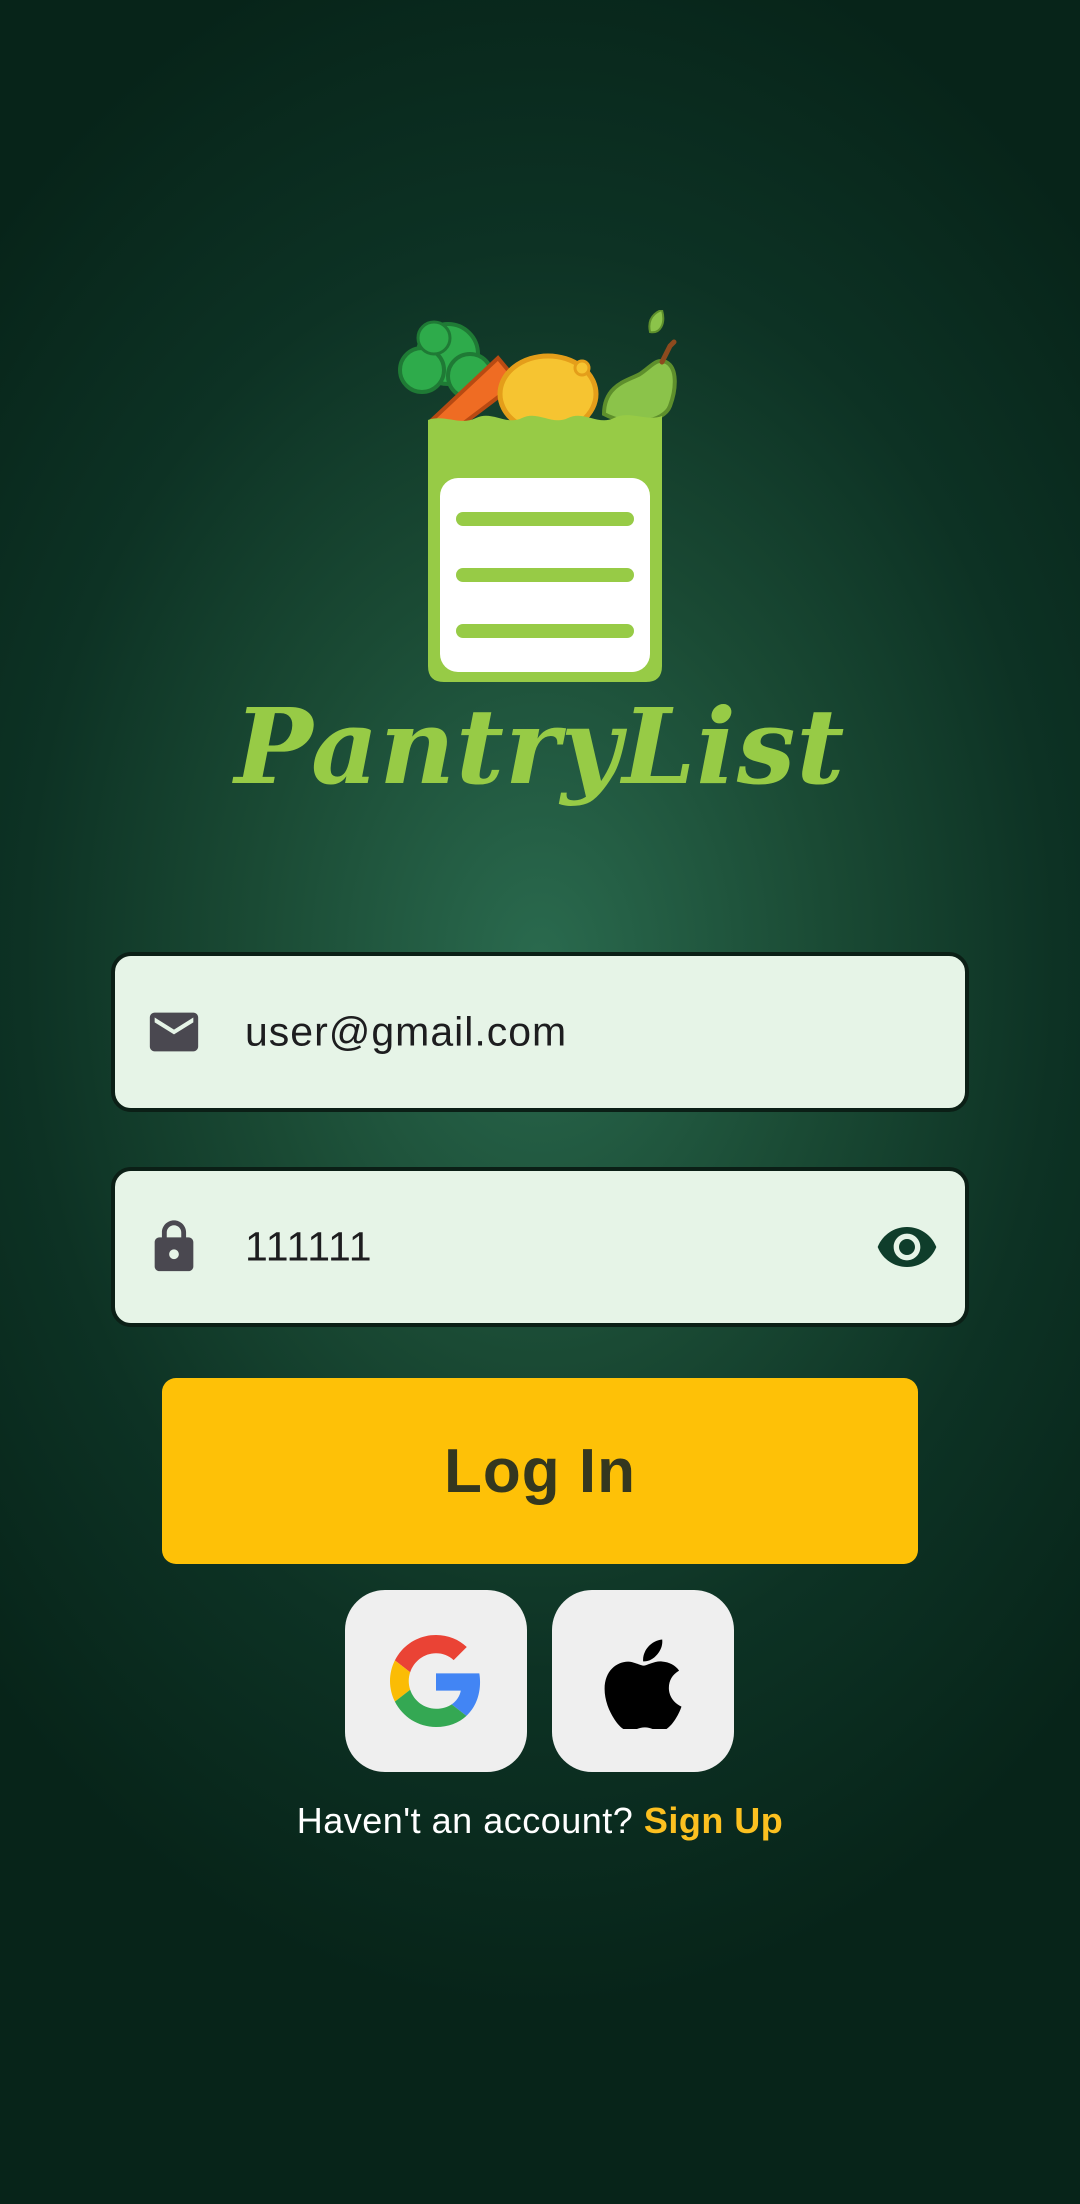 Image resolution: width=1080 pixels, height=2204 pixels. Describe the element at coordinates (525, 1032) in the screenshot. I see `email-input` at that location.